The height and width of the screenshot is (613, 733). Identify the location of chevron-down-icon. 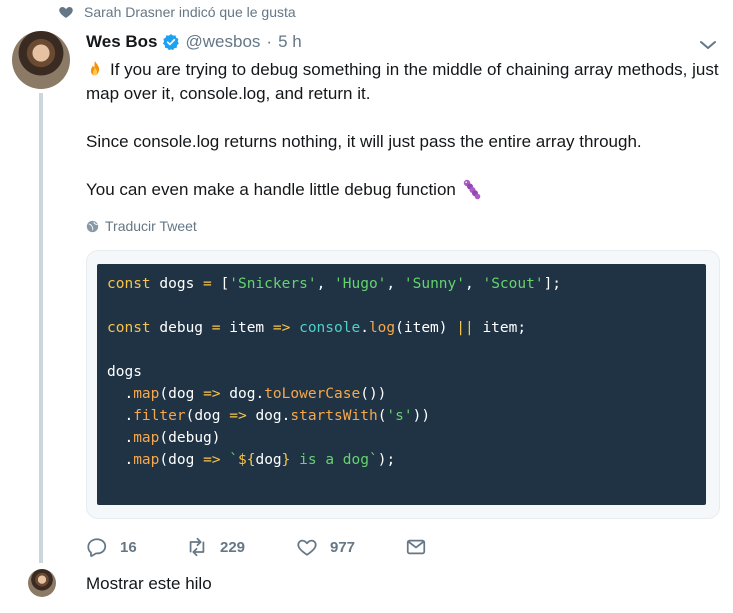
(708, 45).